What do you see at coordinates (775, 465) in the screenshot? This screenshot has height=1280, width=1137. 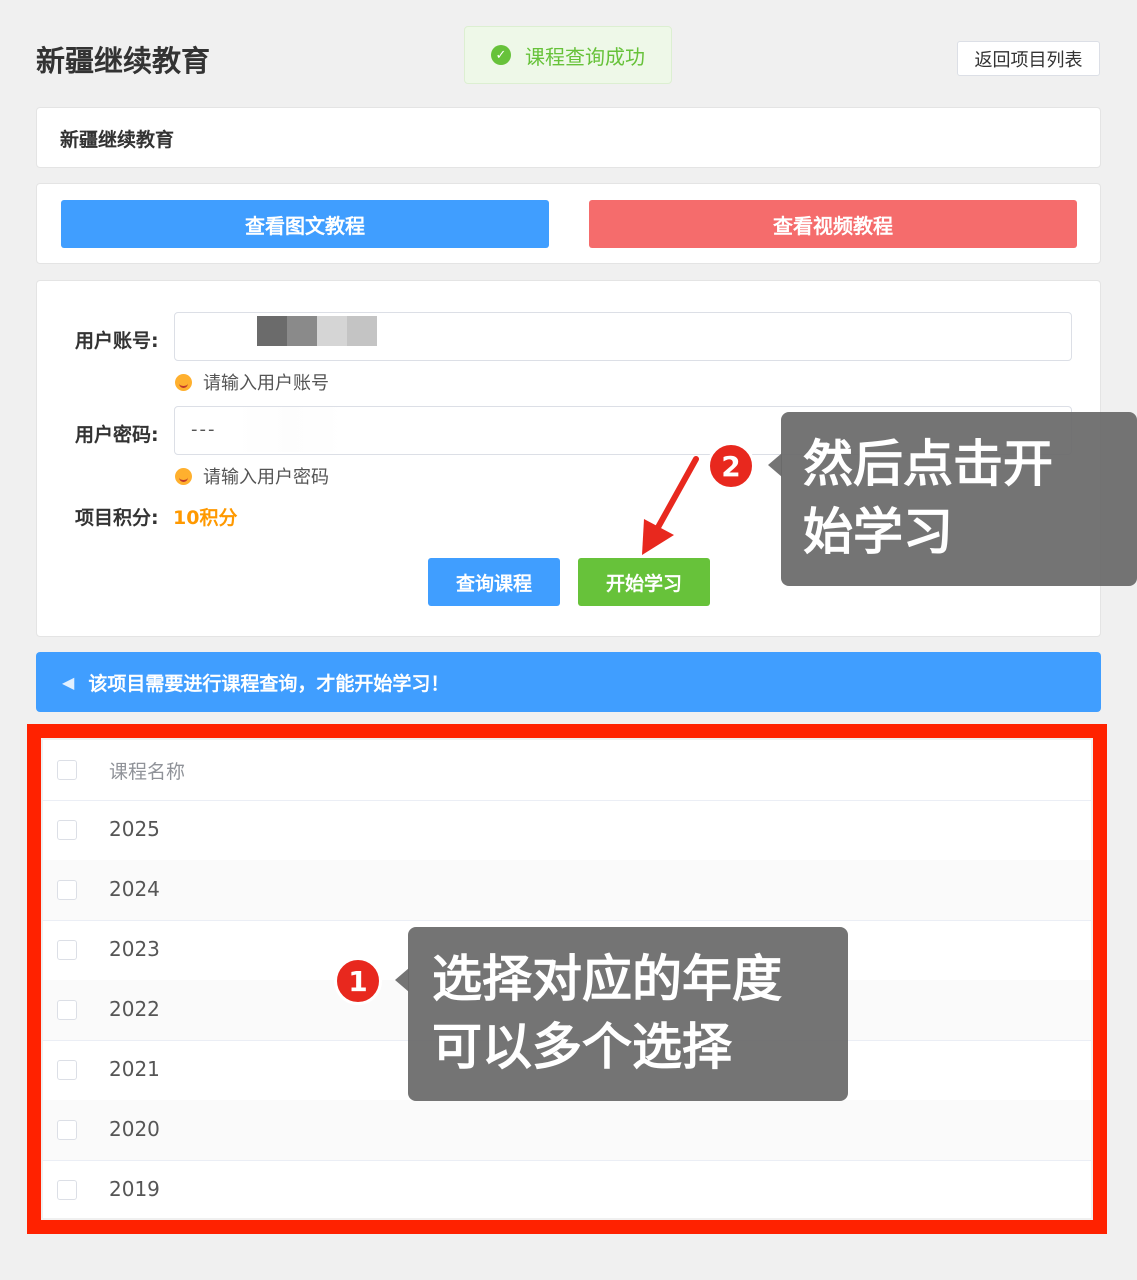 I see `callout-2-tail` at bounding box center [775, 465].